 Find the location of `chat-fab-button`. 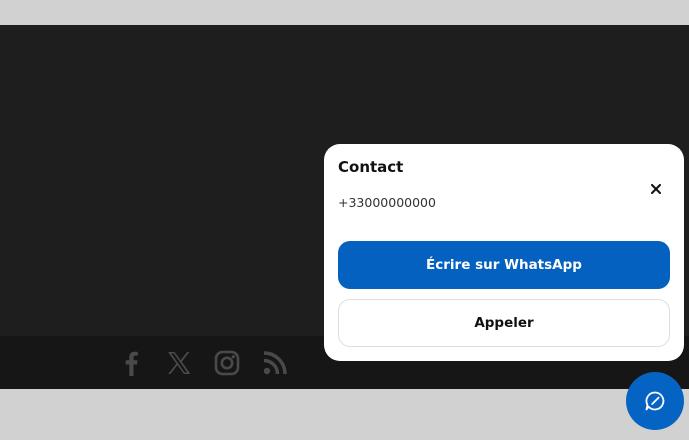

chat-fab-button is located at coordinates (655, 401).